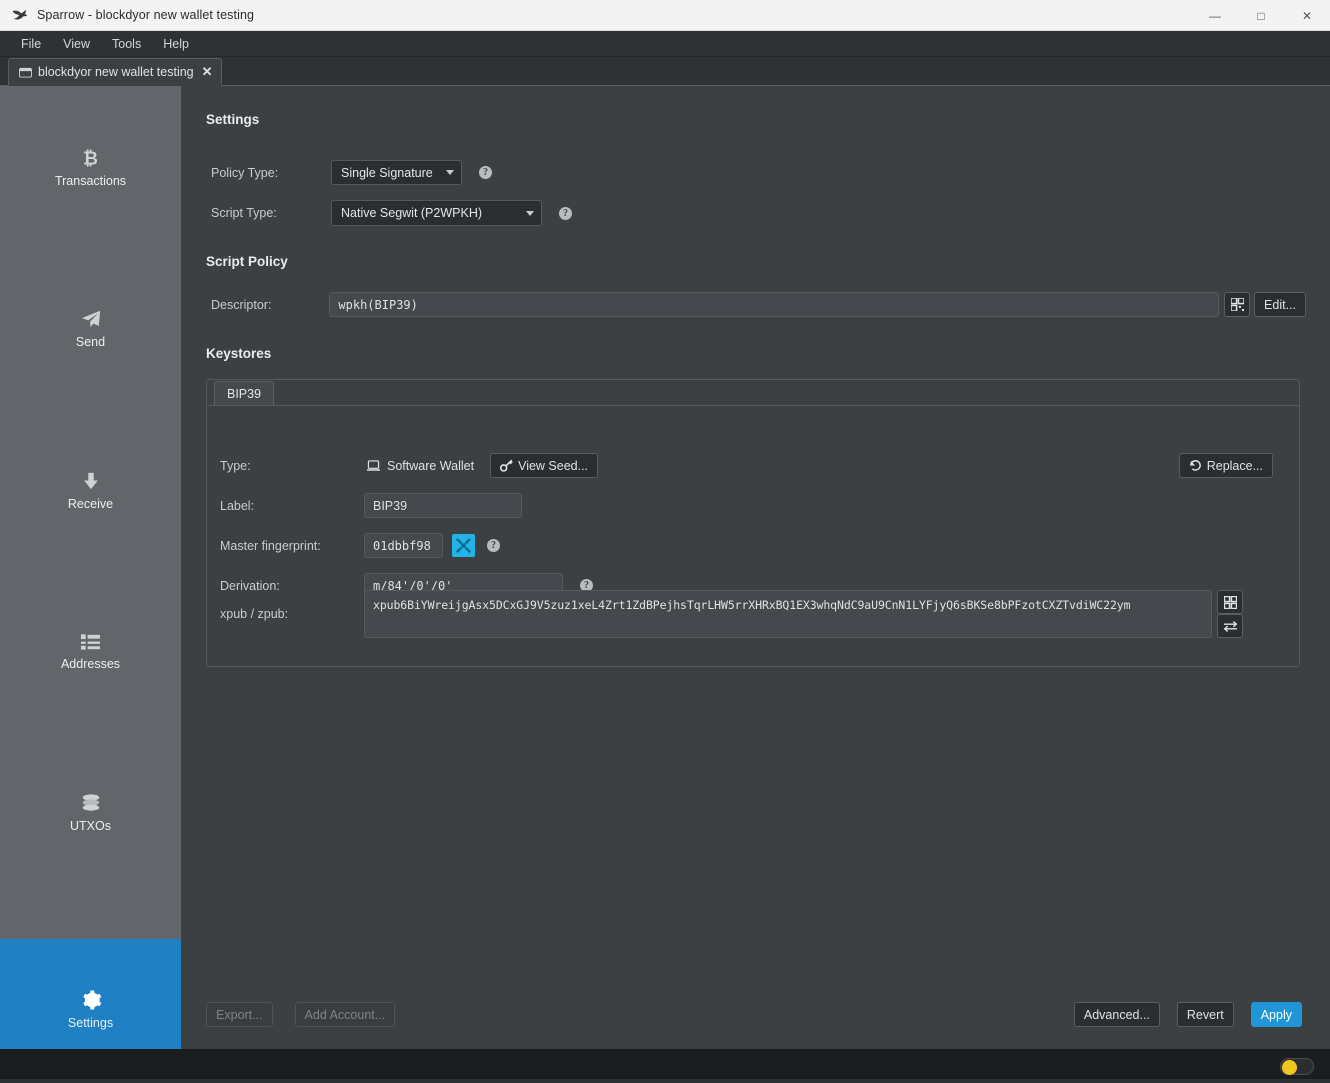 Image resolution: width=1330 pixels, height=1083 pixels. I want to click on gear-icon, so click(91, 999).